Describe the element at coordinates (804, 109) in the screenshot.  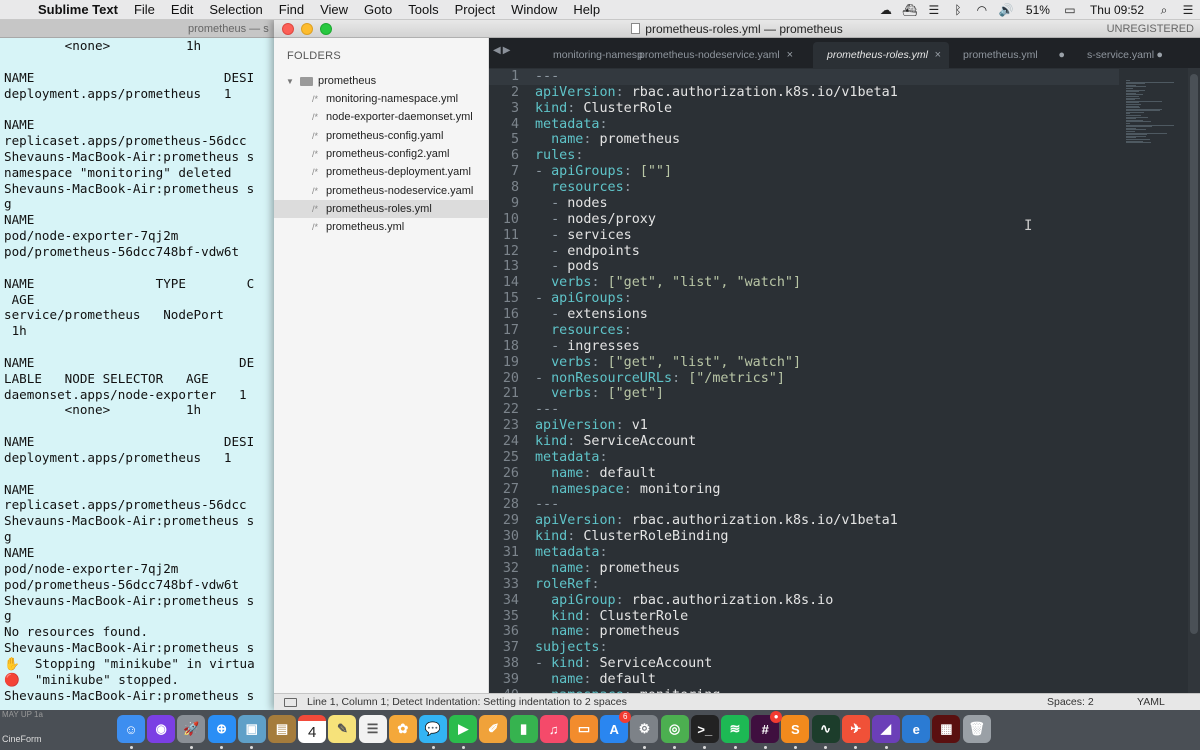
I see `code-line: 3 kind: ClusterRole` at that location.